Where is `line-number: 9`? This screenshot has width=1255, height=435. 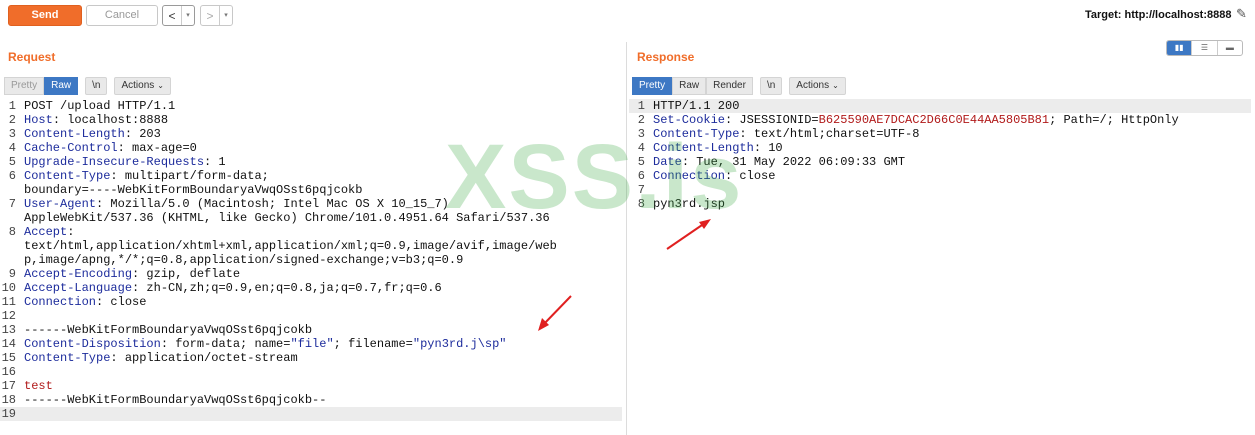 line-number: 9 is located at coordinates (12, 274).